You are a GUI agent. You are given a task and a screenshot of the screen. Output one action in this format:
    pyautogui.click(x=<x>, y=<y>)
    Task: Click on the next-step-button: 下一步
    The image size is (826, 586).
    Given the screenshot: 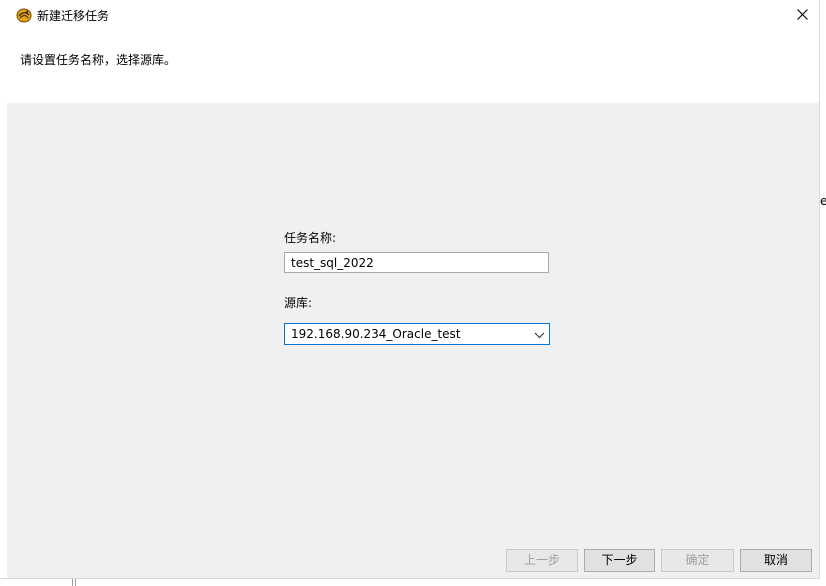 What is the action you would take?
    pyautogui.click(x=619, y=560)
    